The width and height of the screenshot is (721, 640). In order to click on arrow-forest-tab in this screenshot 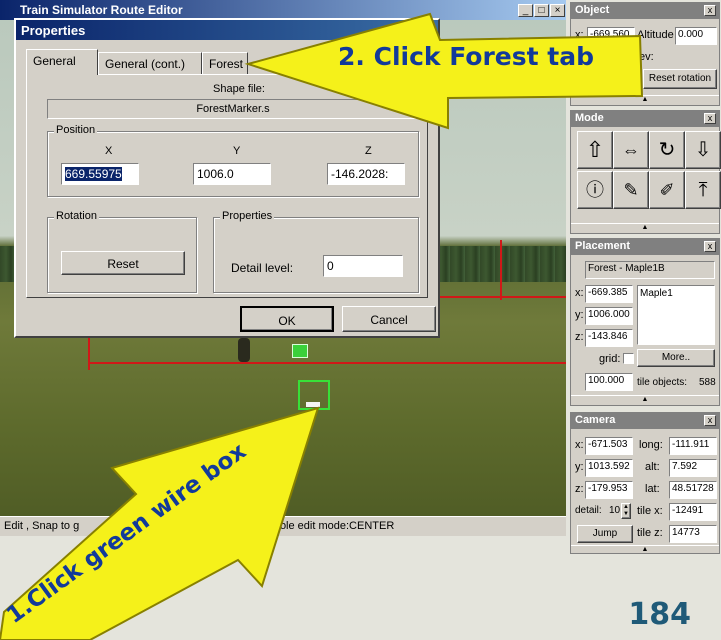, I will do `click(444, 71)`.